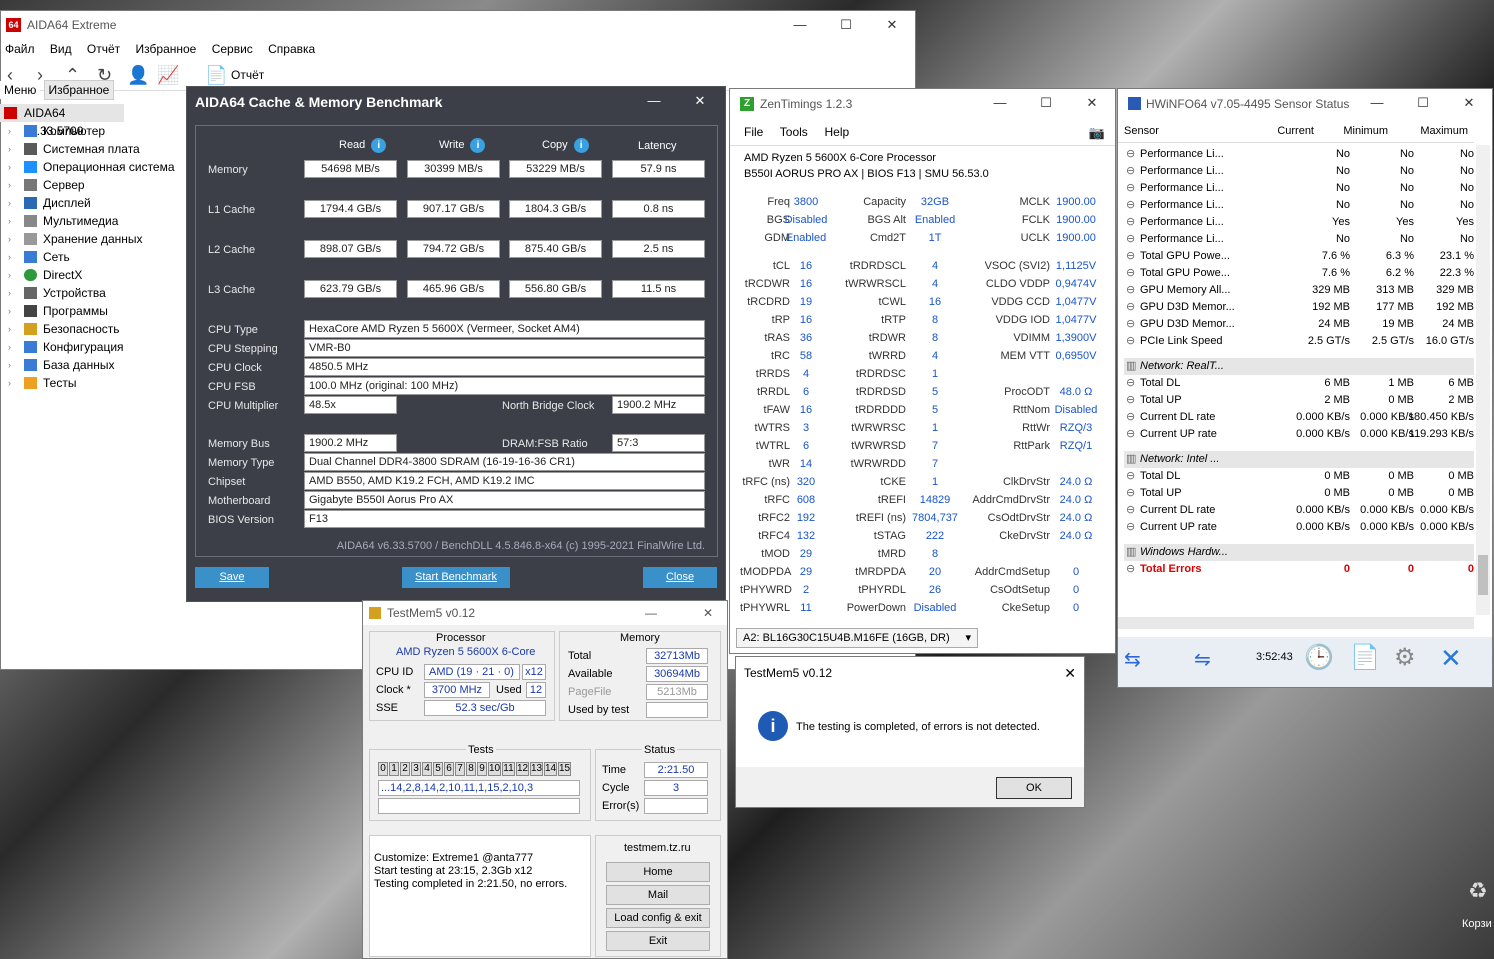 The image size is (1494, 959). Describe the element at coordinates (658, 872) in the screenshot. I see `home-button: Home` at that location.